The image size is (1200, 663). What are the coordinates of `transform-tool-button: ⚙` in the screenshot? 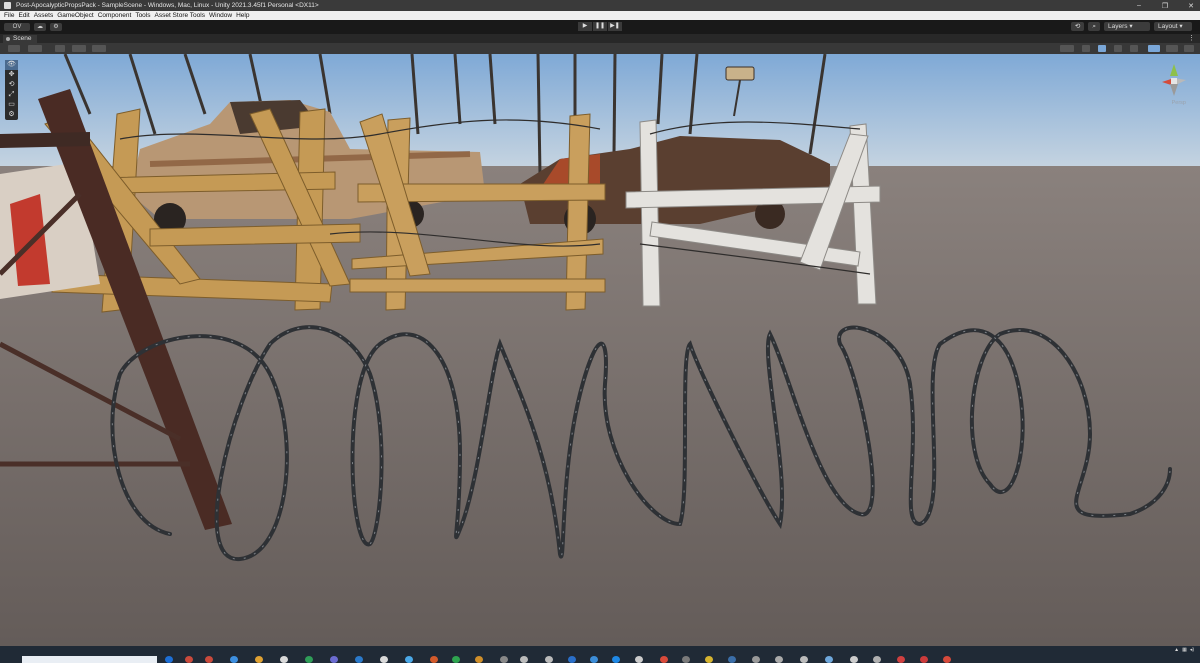 It's located at (11, 115).